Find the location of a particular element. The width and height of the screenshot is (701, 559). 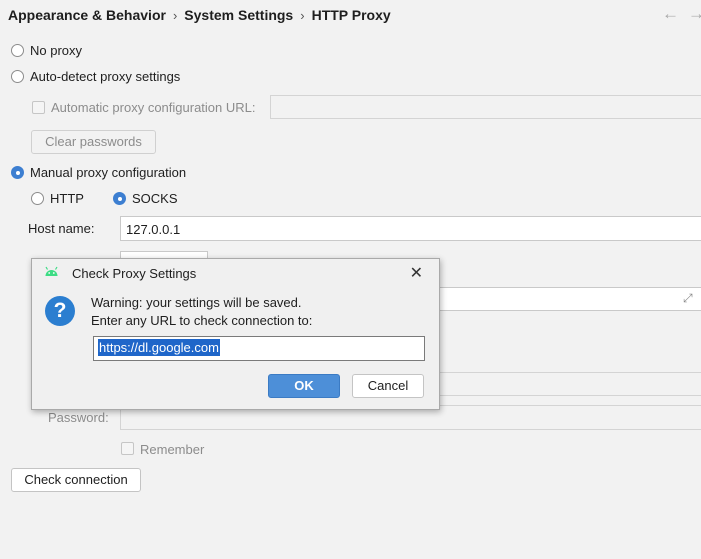

manual-proxy-label: Manual proxy configuration is located at coordinates (108, 172).